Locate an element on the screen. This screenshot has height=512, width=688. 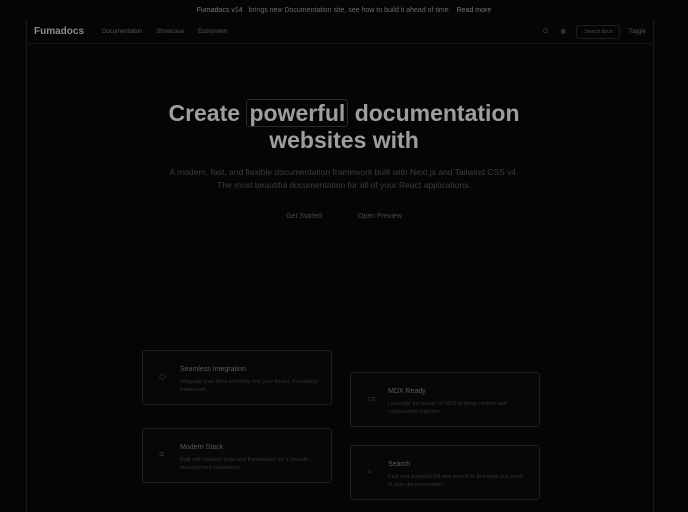
nav-link-ecosystem: Ecosystem is located at coordinates (212, 32).